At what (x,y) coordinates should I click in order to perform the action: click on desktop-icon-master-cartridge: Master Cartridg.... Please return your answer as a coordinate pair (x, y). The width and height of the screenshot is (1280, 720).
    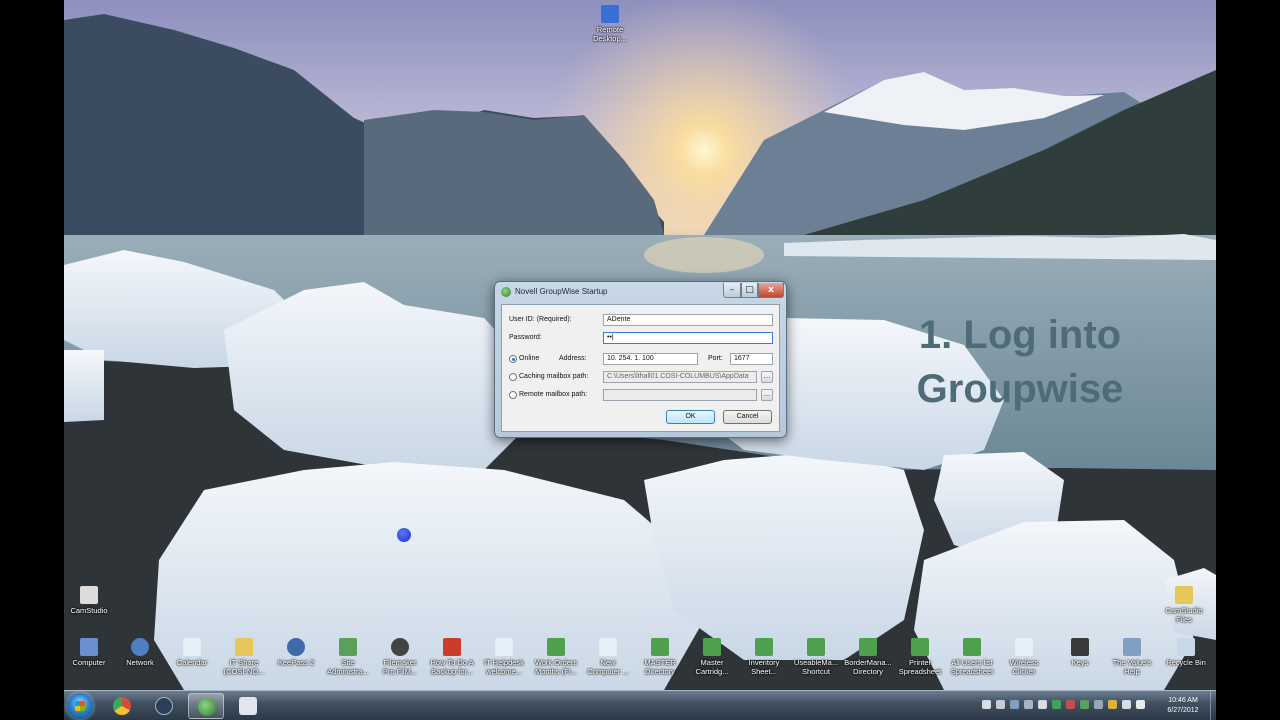
    Looking at the image, I should click on (712, 657).